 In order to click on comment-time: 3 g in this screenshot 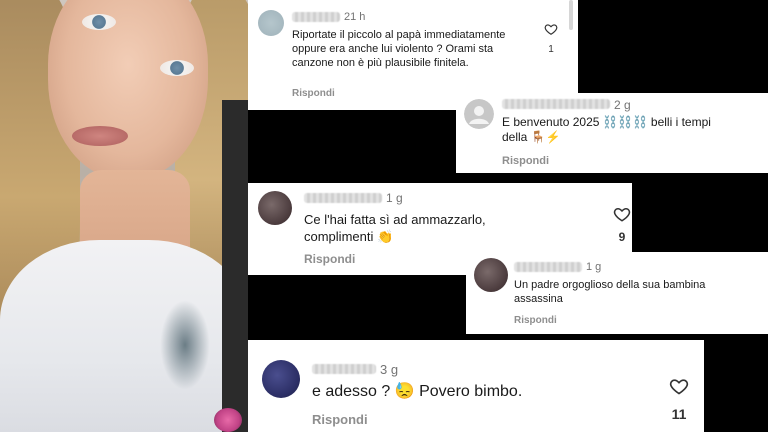, I will do `click(389, 369)`.